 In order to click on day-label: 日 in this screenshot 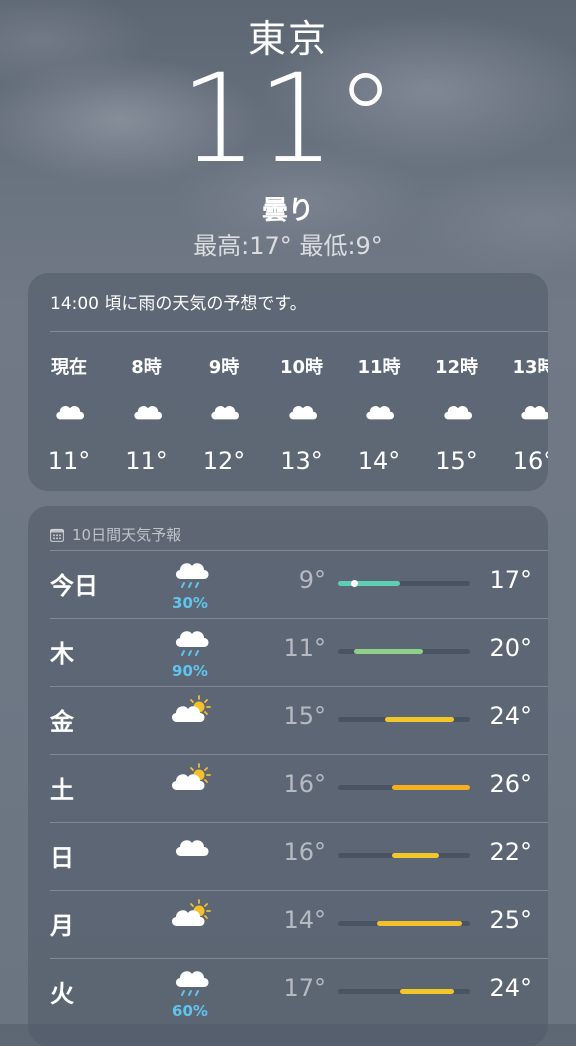, I will do `click(62, 858)`.